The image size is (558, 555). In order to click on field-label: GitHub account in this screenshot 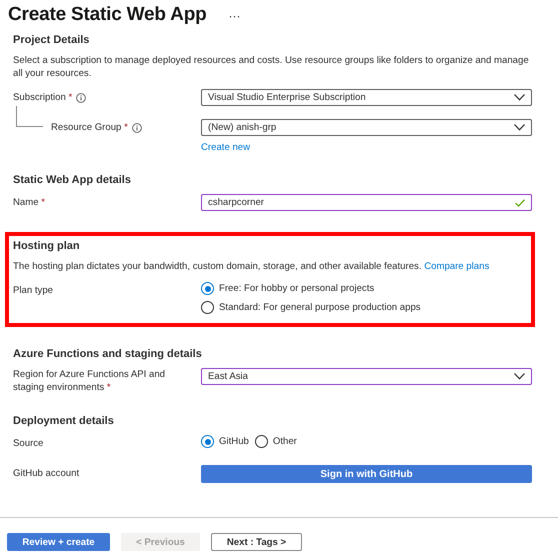, I will do `click(46, 473)`.